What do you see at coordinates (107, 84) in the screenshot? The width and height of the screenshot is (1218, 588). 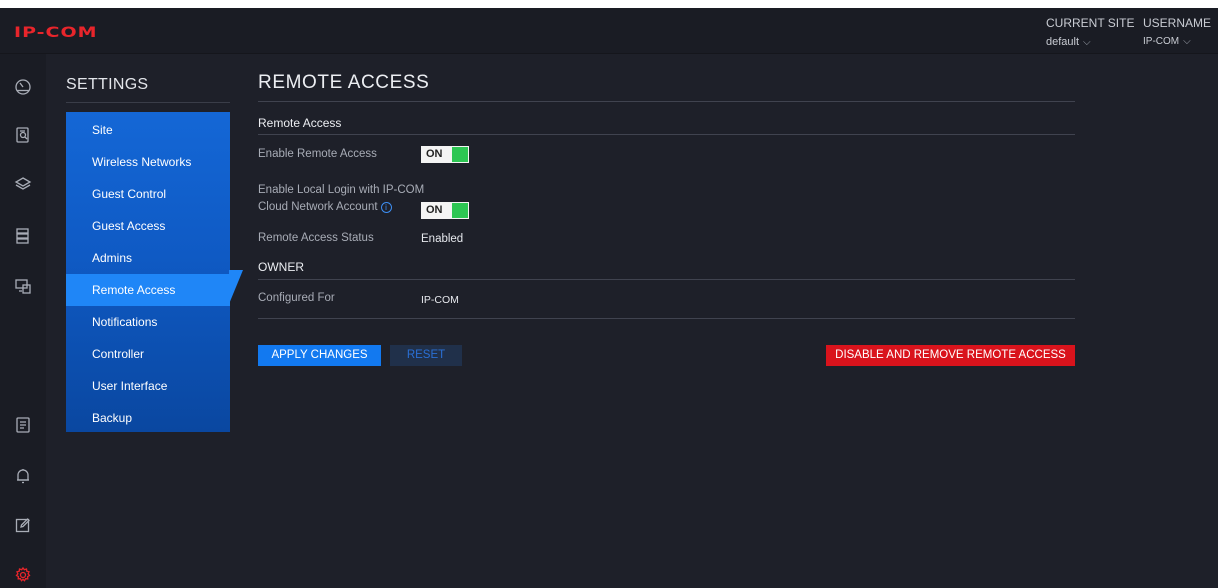 I see `settings-title: SETTINGS` at bounding box center [107, 84].